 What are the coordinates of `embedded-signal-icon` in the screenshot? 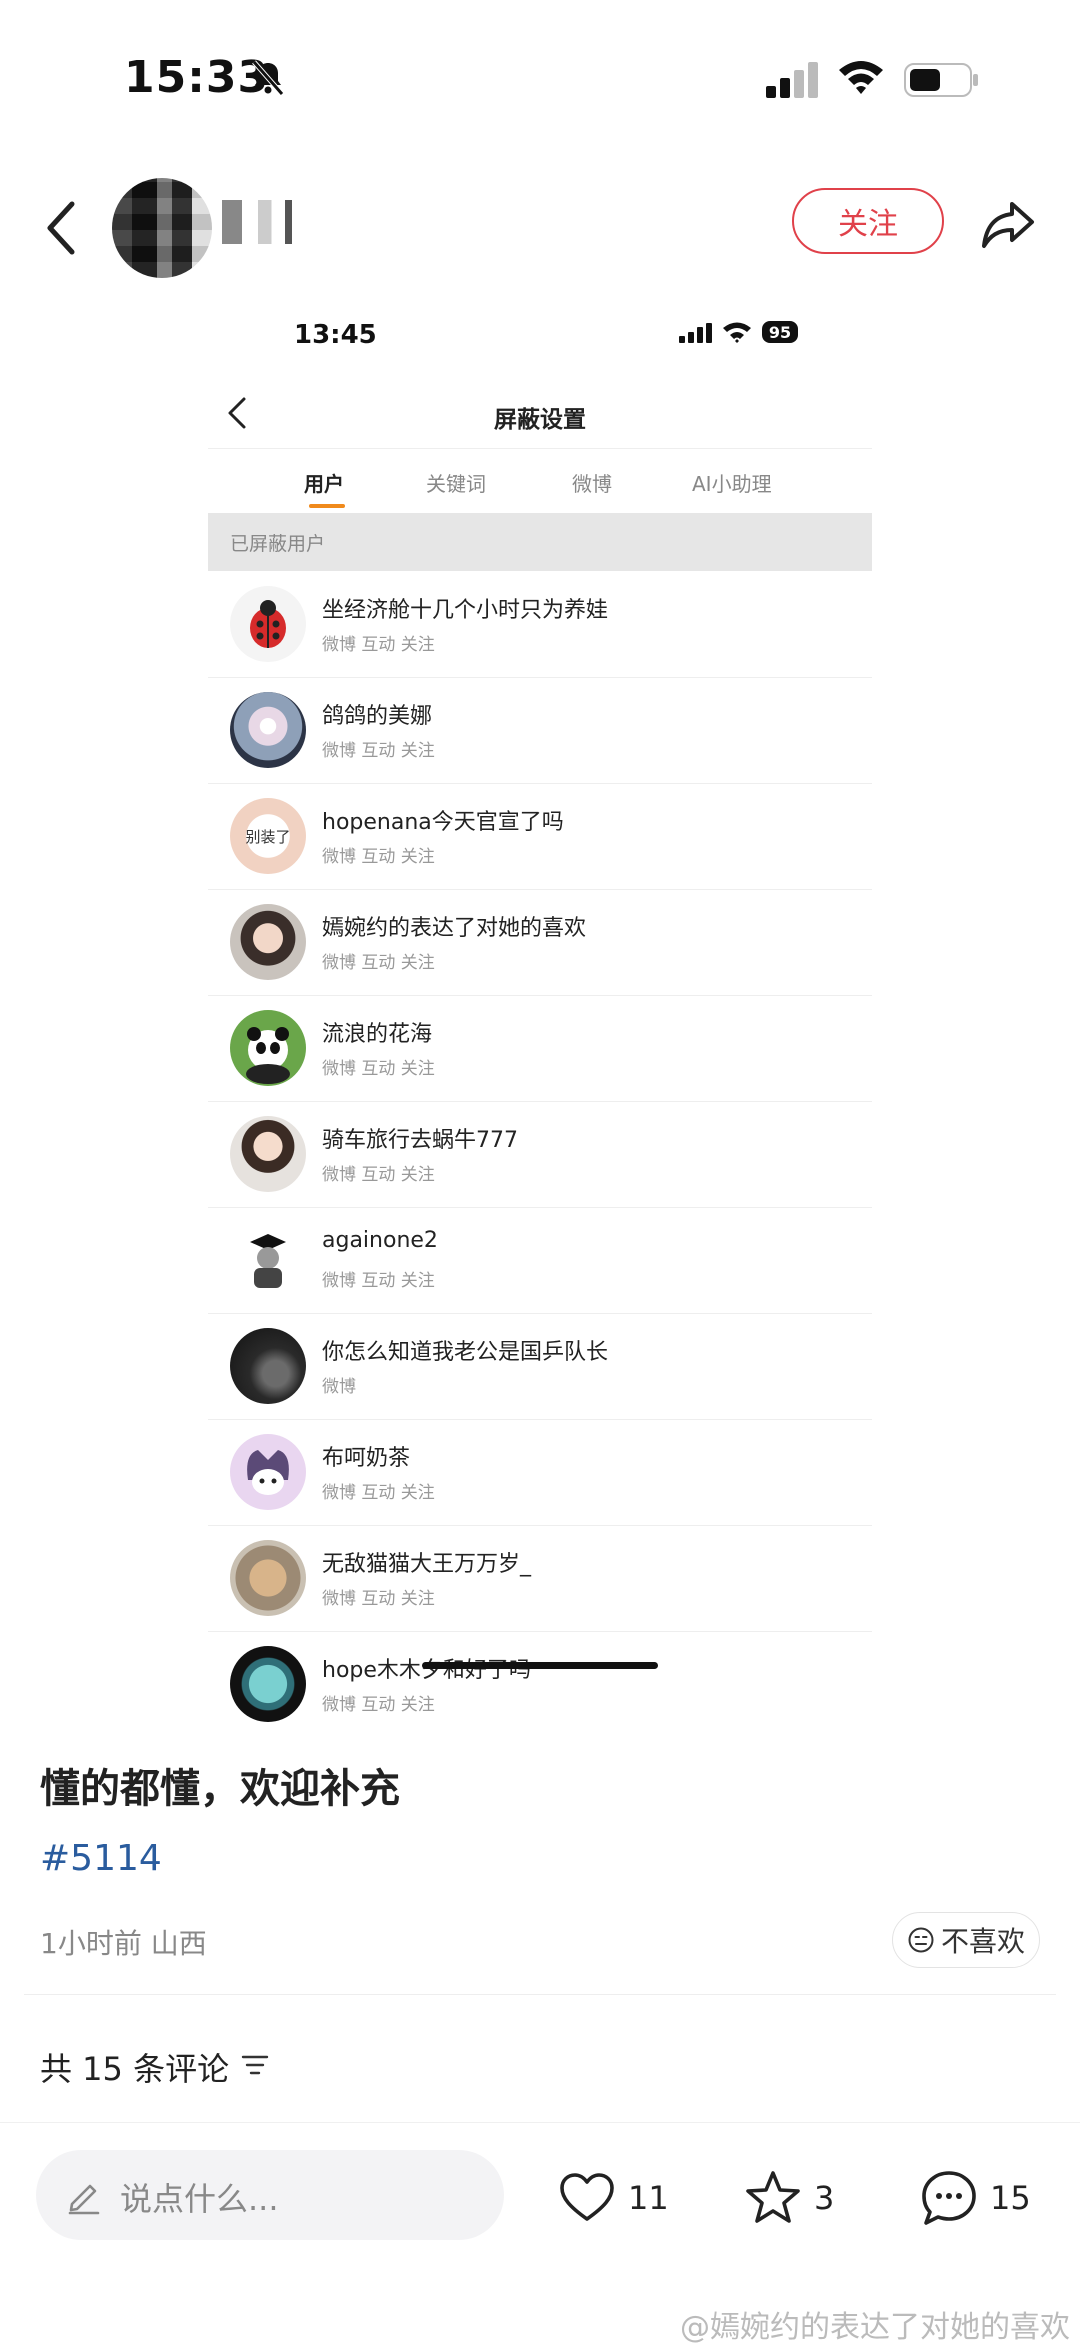 It's located at (695, 333).